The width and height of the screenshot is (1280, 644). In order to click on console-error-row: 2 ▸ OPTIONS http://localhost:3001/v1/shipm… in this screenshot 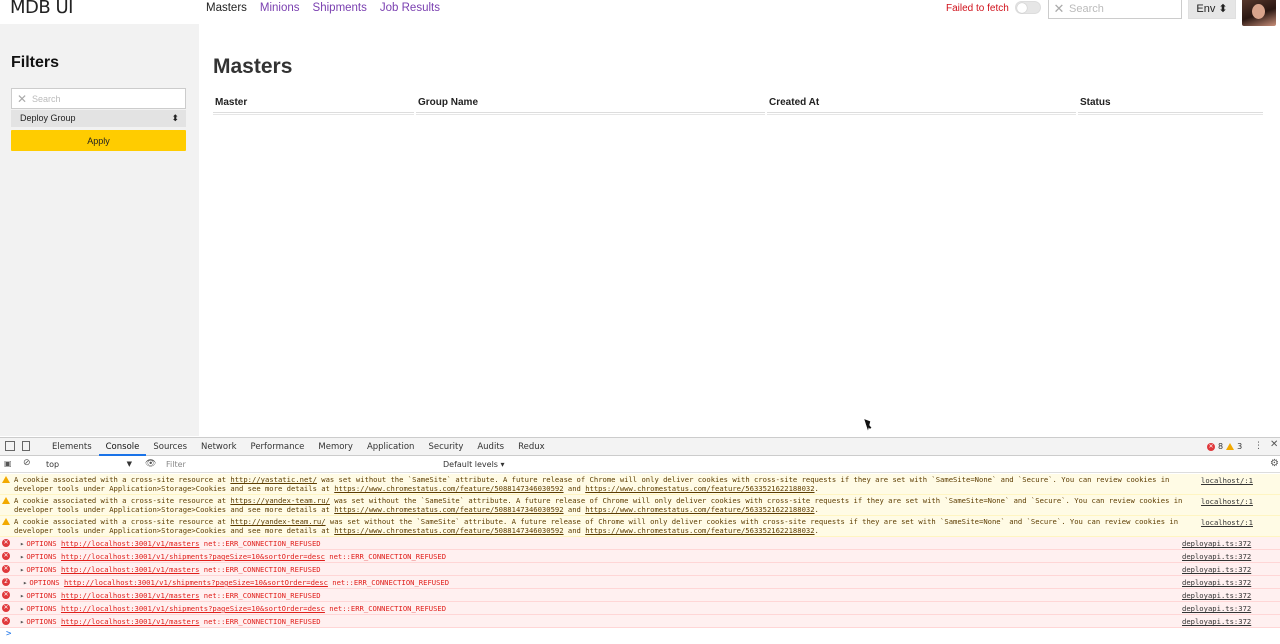, I will do `click(640, 582)`.